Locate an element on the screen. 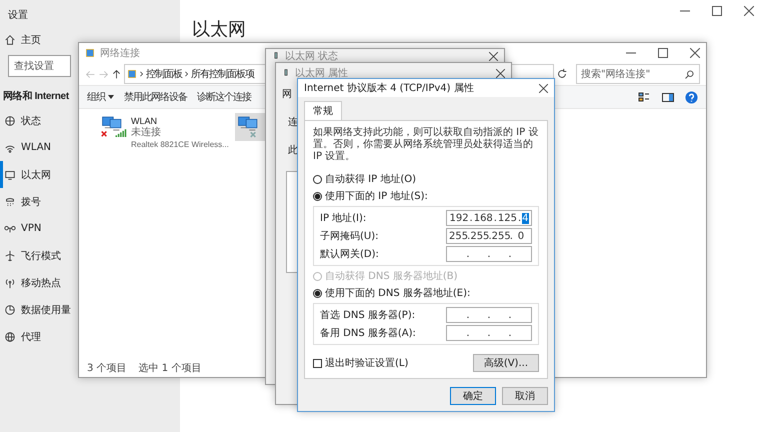 This screenshot has width=768, height=432. airplane-icon is located at coordinates (10, 256).